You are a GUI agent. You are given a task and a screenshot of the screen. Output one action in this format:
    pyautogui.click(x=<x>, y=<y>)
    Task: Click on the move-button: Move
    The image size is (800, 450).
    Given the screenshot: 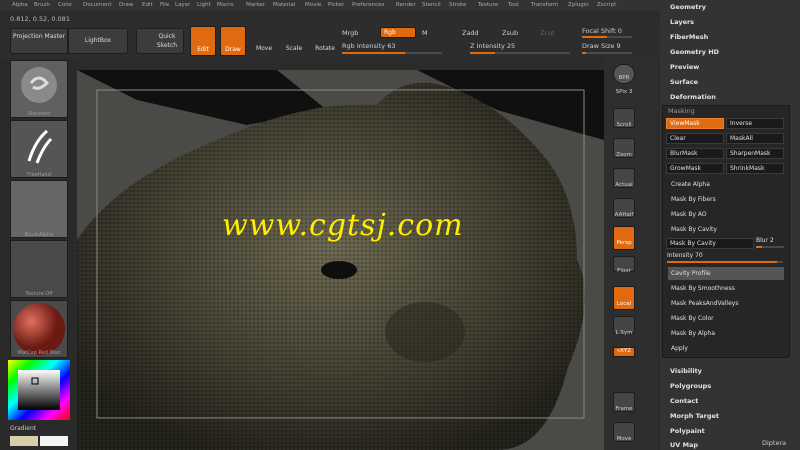 What is the action you would take?
    pyautogui.click(x=264, y=41)
    